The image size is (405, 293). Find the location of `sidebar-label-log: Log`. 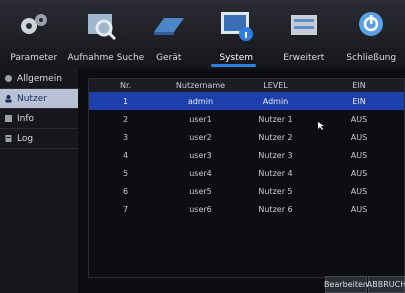

sidebar-label-log: Log is located at coordinates (25, 138).